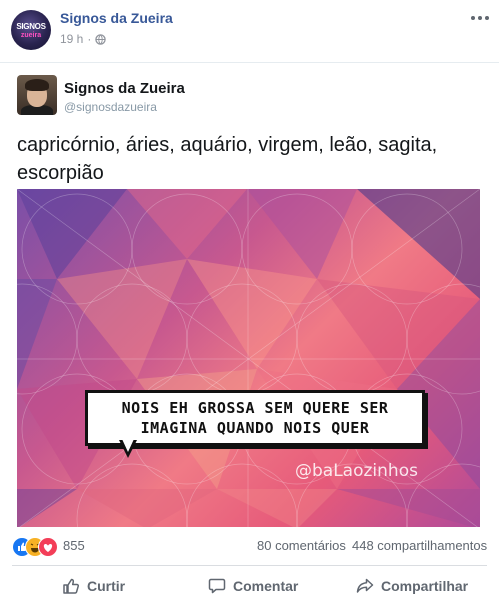 The width and height of the screenshot is (499, 607). What do you see at coordinates (37, 95) in the screenshot?
I see `tweet-author-avatar` at bounding box center [37, 95].